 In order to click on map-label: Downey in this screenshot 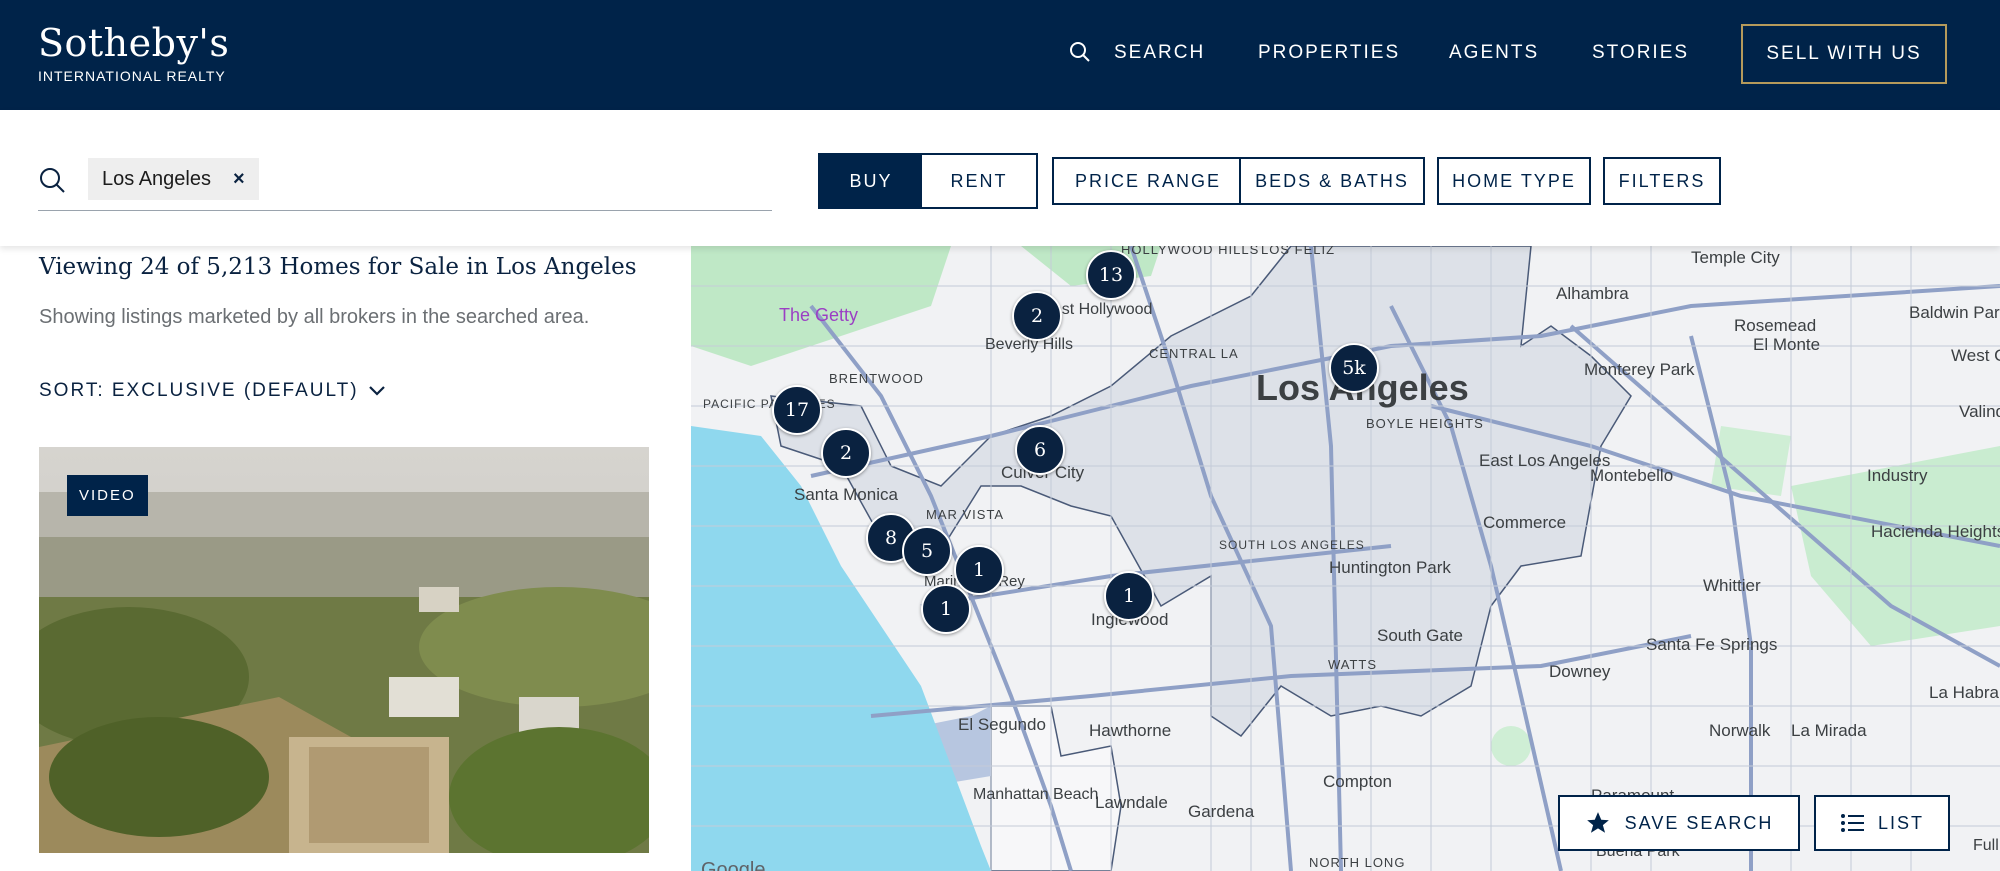, I will do `click(1580, 671)`.